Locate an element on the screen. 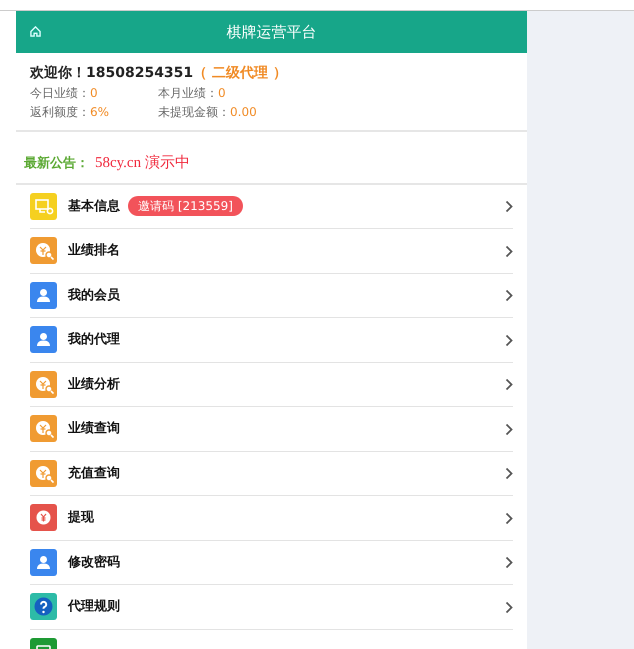 The height and width of the screenshot is (649, 634). menu-item: 基本信息 邀请码 [213559] is located at coordinates (271, 206).